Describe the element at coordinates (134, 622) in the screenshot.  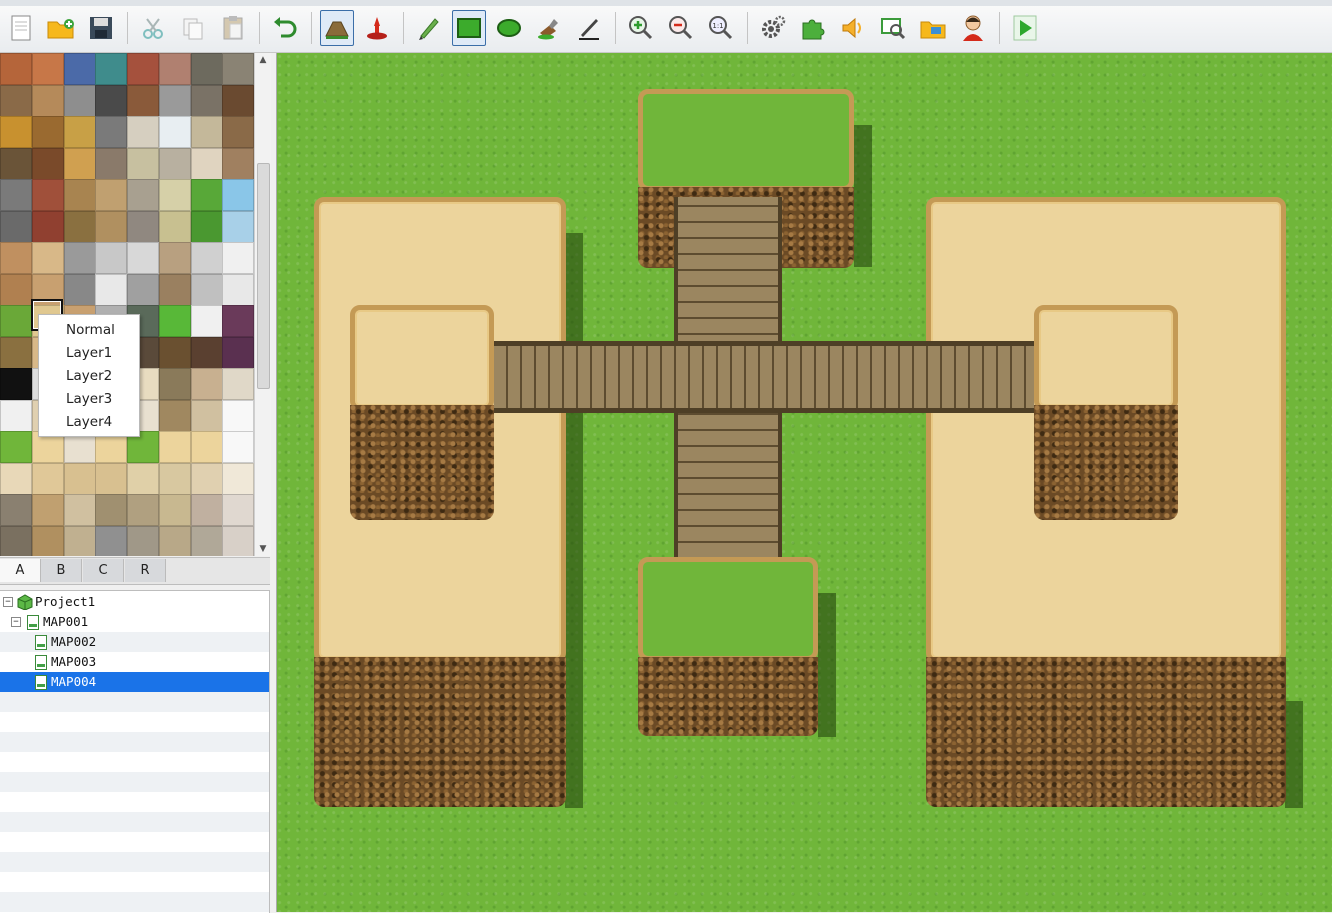
I see `tree-item-map001: − MAP001` at that location.